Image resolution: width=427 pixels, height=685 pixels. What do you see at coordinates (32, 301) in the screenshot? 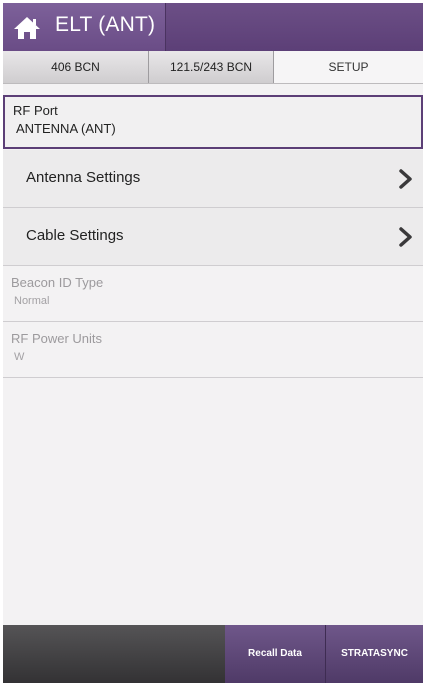
I see `beacon-id-type-value: Normal` at bounding box center [32, 301].